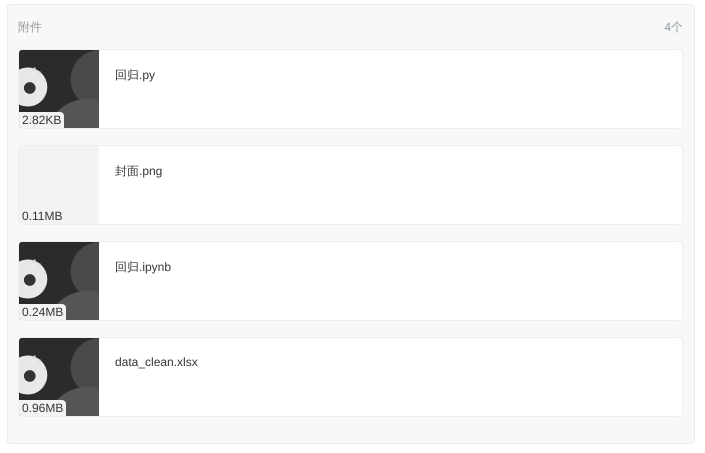 Image resolution: width=705 pixels, height=453 pixels. What do you see at coordinates (135, 75) in the screenshot?
I see `file-name: 回归.py` at bounding box center [135, 75].